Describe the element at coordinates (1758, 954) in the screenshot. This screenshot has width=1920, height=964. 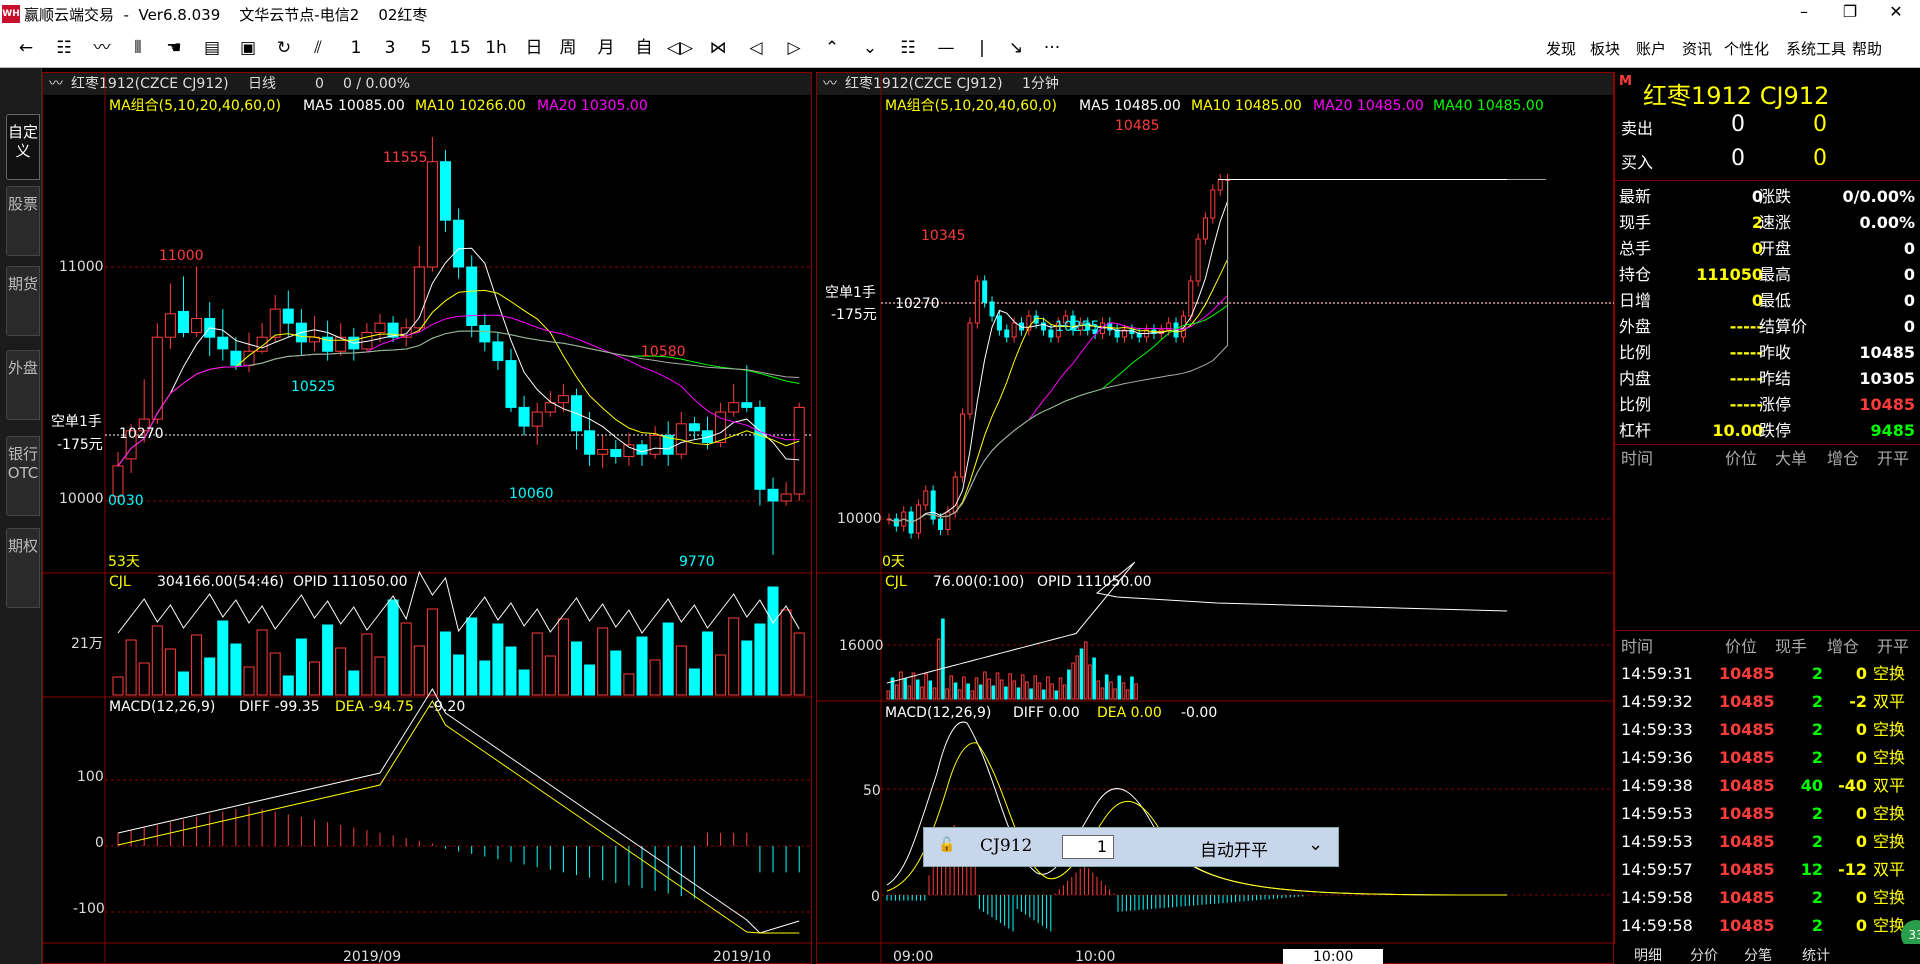
I see `bottom-tab-2: 分笔` at that location.